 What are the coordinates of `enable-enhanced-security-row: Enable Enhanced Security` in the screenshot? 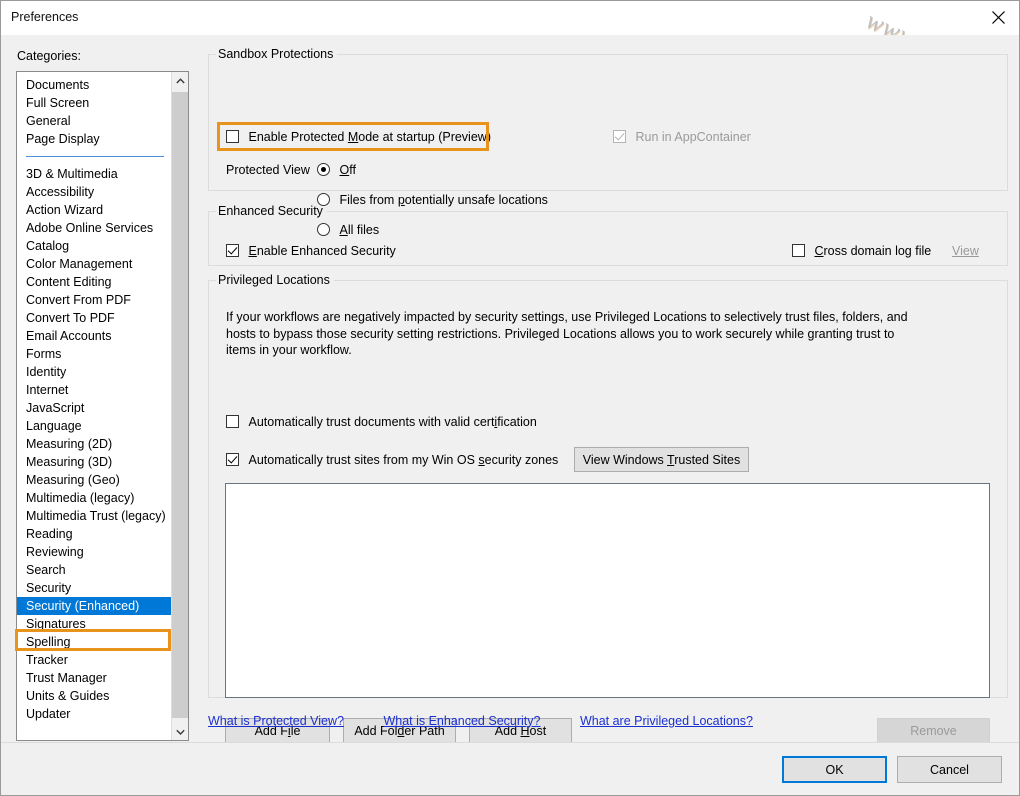 It's located at (311, 251).